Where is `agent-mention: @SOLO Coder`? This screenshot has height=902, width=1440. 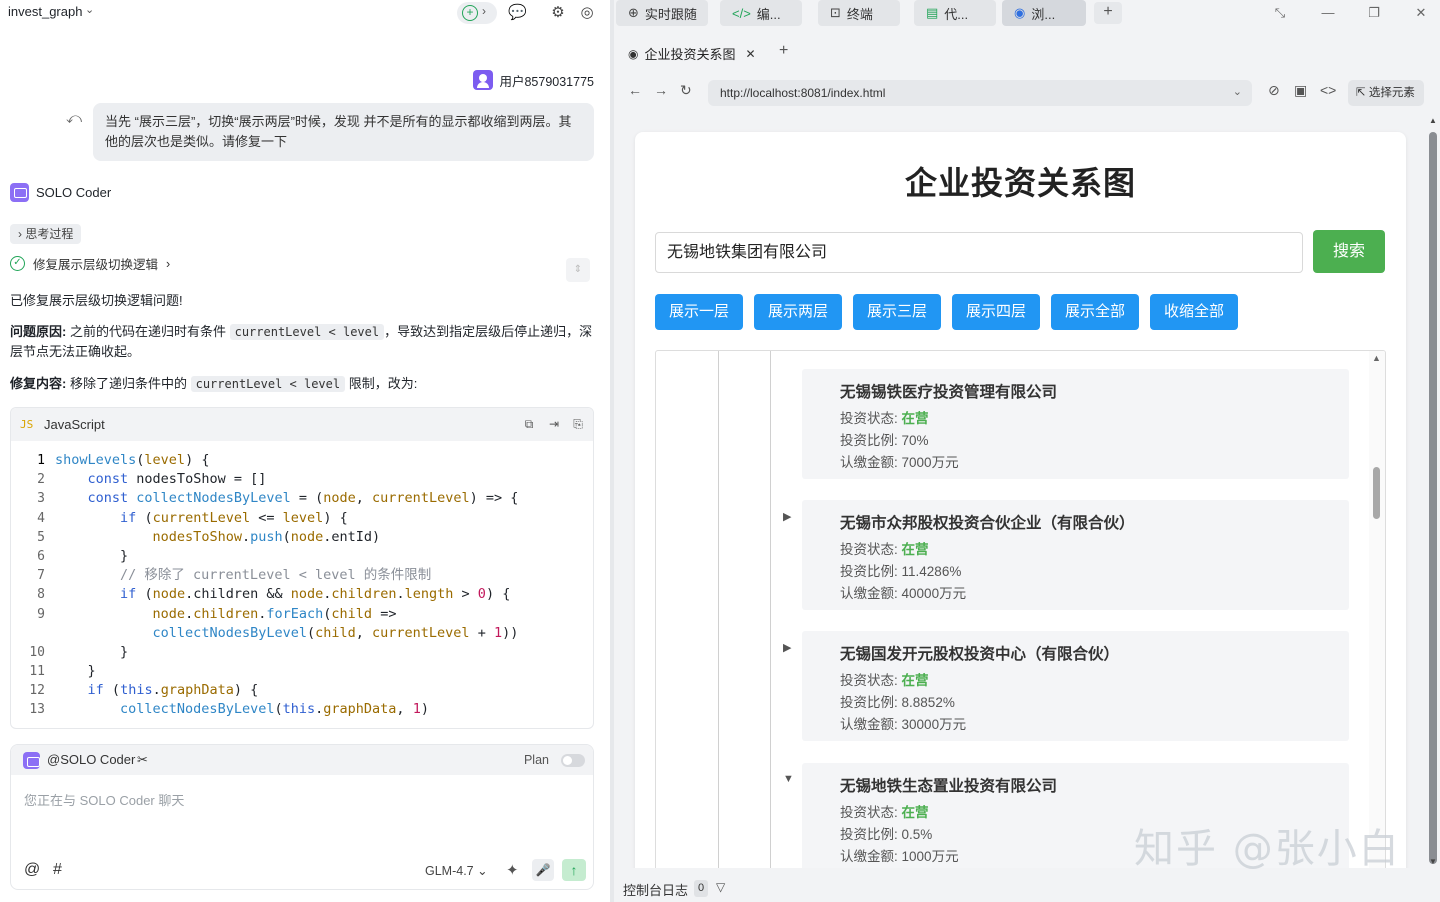
agent-mention: @SOLO Coder is located at coordinates (91, 759).